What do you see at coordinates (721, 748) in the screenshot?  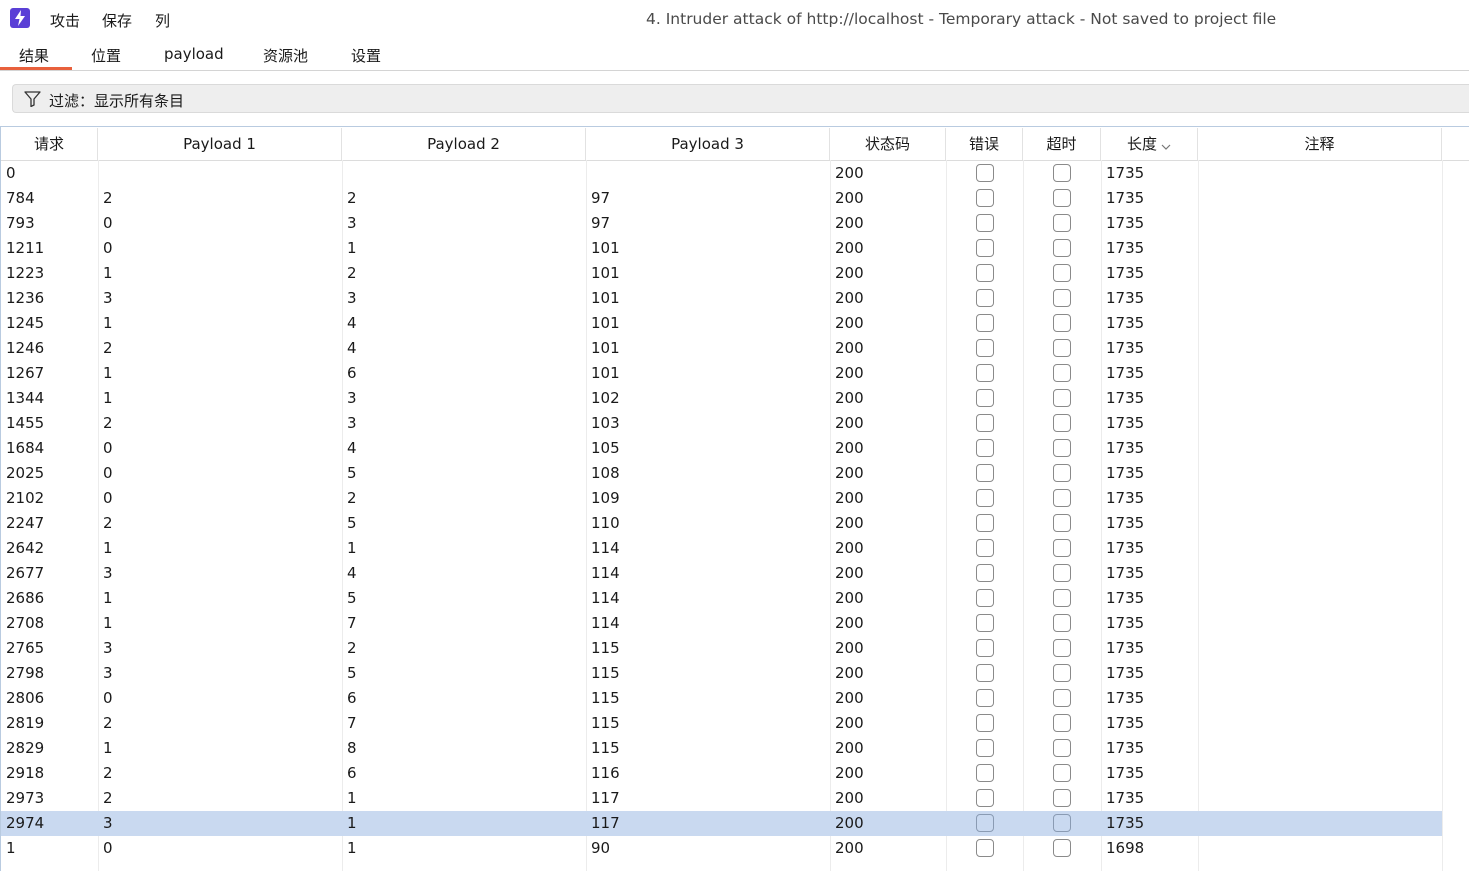 I see `table-row: 2829 1 8 115 200 1735` at bounding box center [721, 748].